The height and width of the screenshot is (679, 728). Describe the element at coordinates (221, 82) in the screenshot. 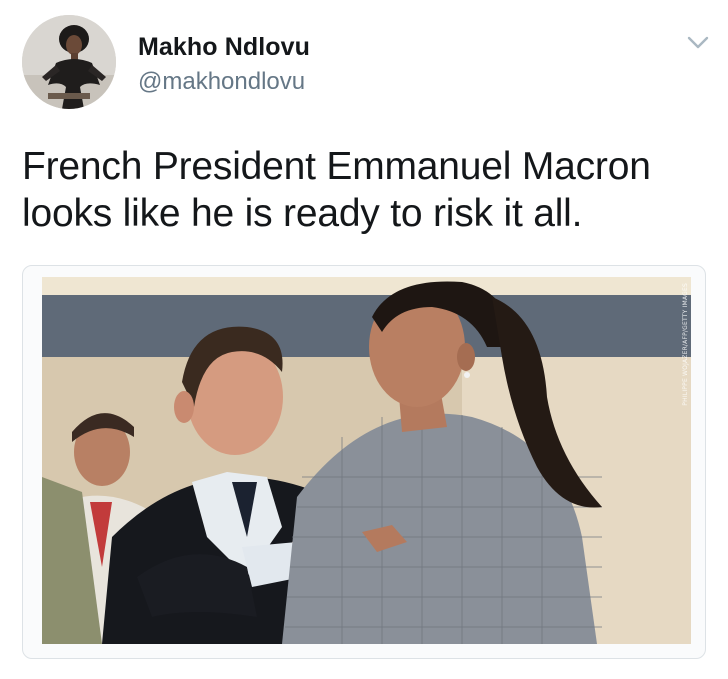

I see `author-handle: @makhondlovu` at that location.